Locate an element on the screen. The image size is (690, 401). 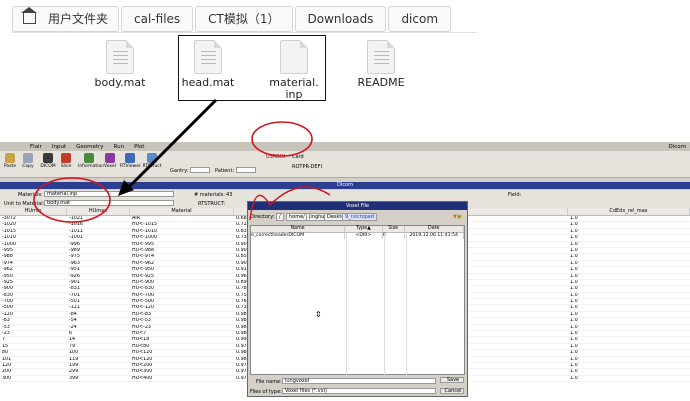
col-humax: HUmax is located at coordinates (98, 211).